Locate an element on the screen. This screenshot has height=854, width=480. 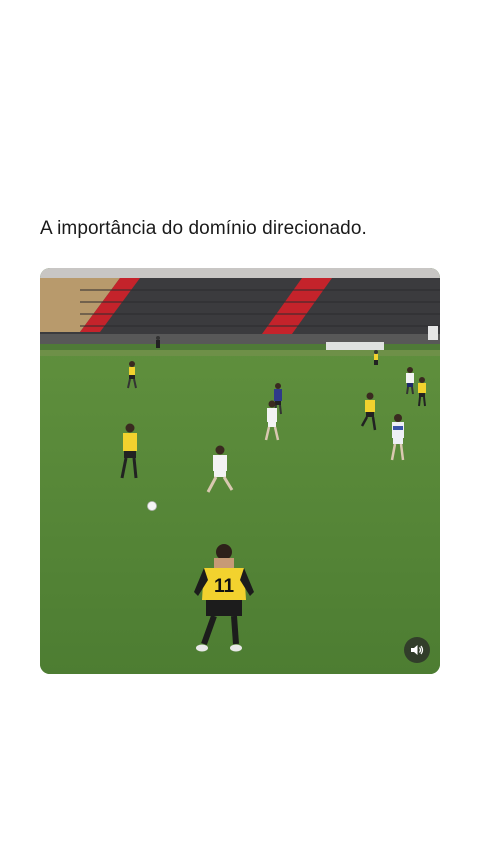
mute-button is located at coordinates (417, 650).